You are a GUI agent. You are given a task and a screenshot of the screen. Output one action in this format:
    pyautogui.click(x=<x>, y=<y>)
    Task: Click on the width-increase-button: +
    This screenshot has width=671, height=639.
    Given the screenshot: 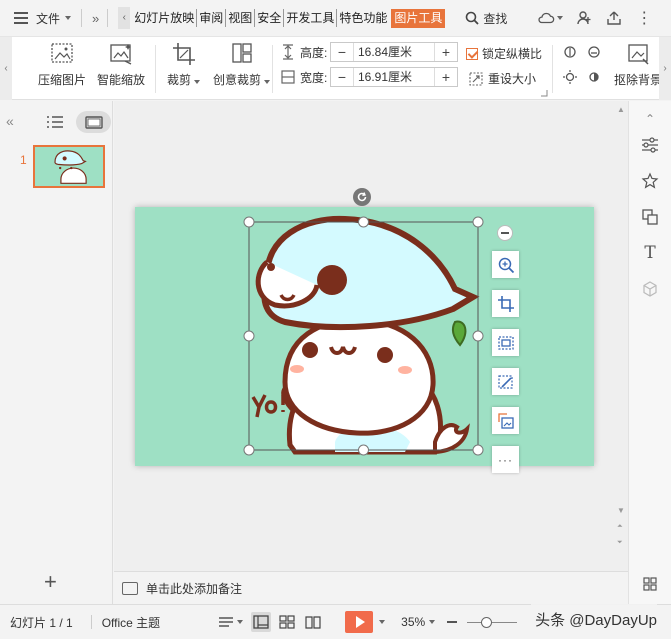 What is the action you would take?
    pyautogui.click(x=446, y=77)
    